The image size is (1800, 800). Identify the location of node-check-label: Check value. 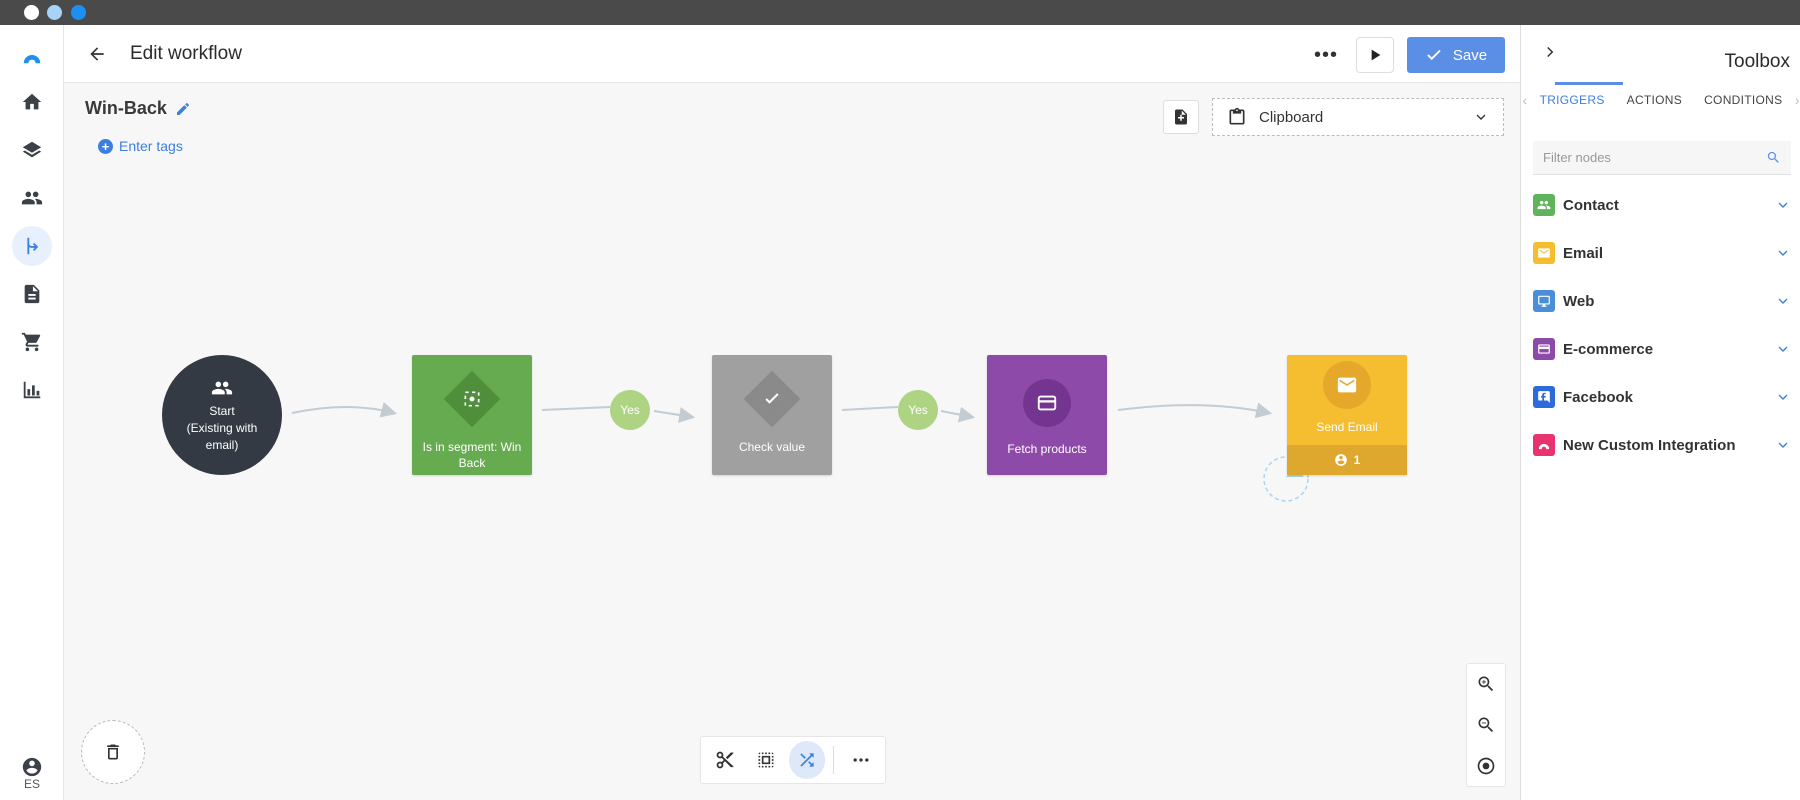
(772, 447).